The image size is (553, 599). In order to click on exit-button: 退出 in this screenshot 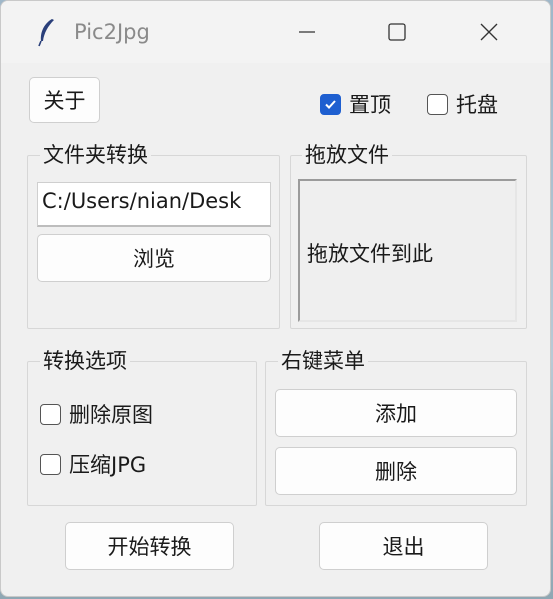, I will do `click(403, 546)`.